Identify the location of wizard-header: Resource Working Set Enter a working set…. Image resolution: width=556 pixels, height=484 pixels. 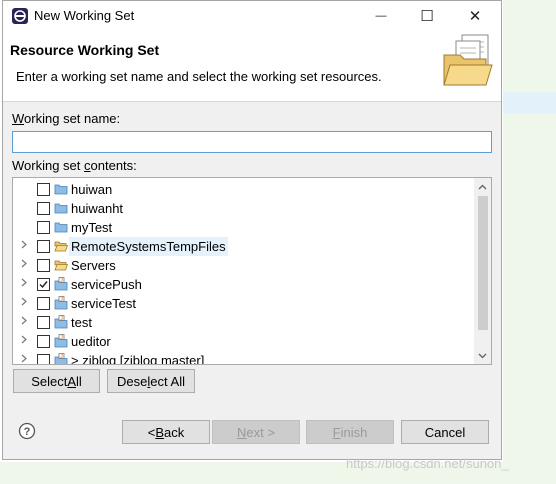
(252, 66).